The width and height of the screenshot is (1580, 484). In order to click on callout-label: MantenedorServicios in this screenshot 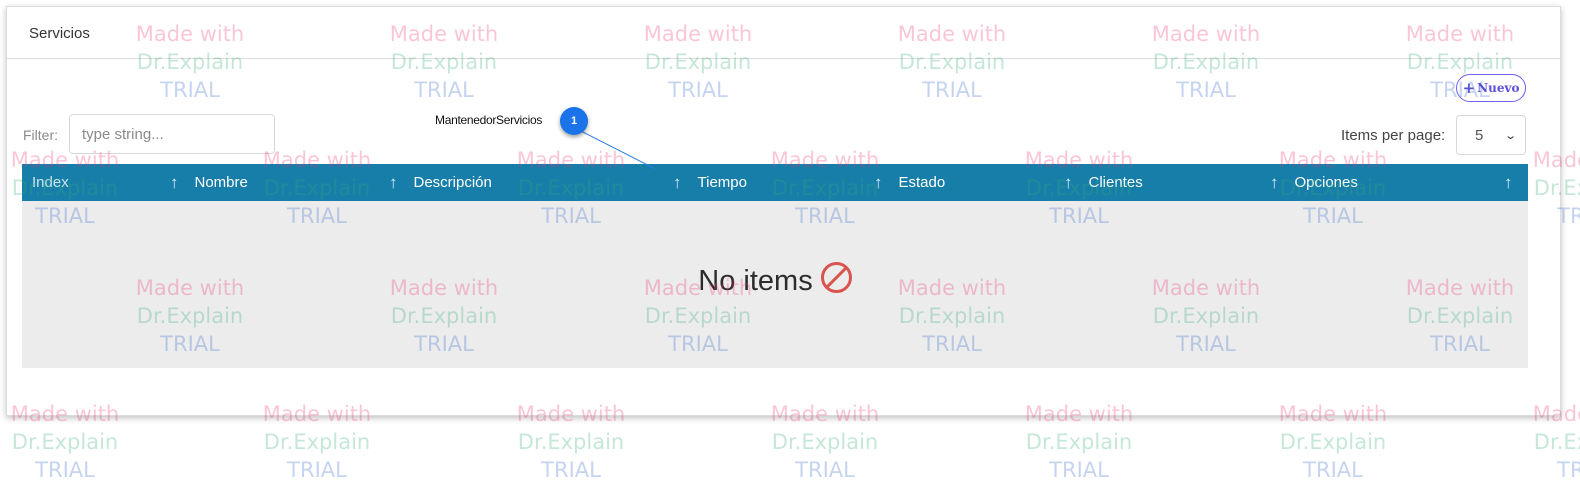, I will do `click(489, 120)`.